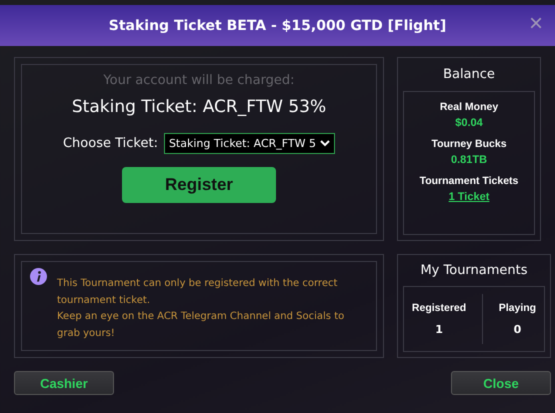  What do you see at coordinates (501, 383) in the screenshot?
I see `footer-button: Close` at bounding box center [501, 383].